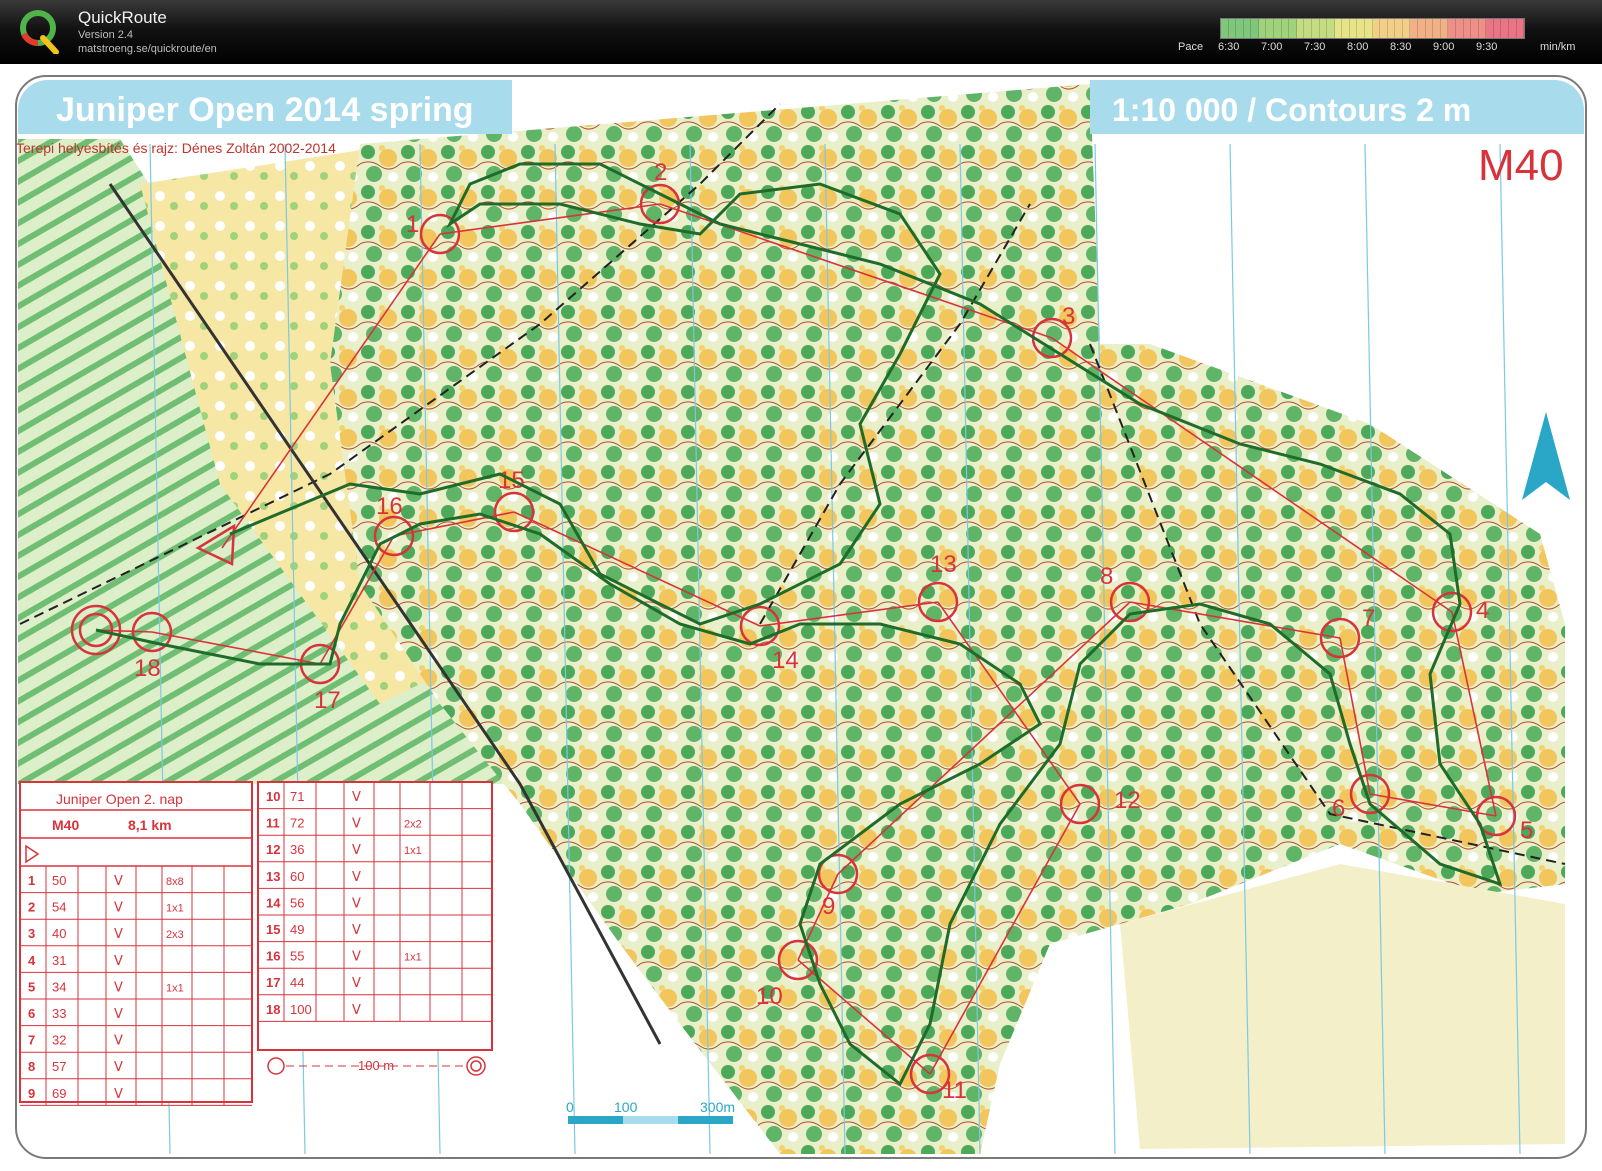  Describe the element at coordinates (31, 1040) in the screenshot. I see `desc-row-number: 7` at that location.